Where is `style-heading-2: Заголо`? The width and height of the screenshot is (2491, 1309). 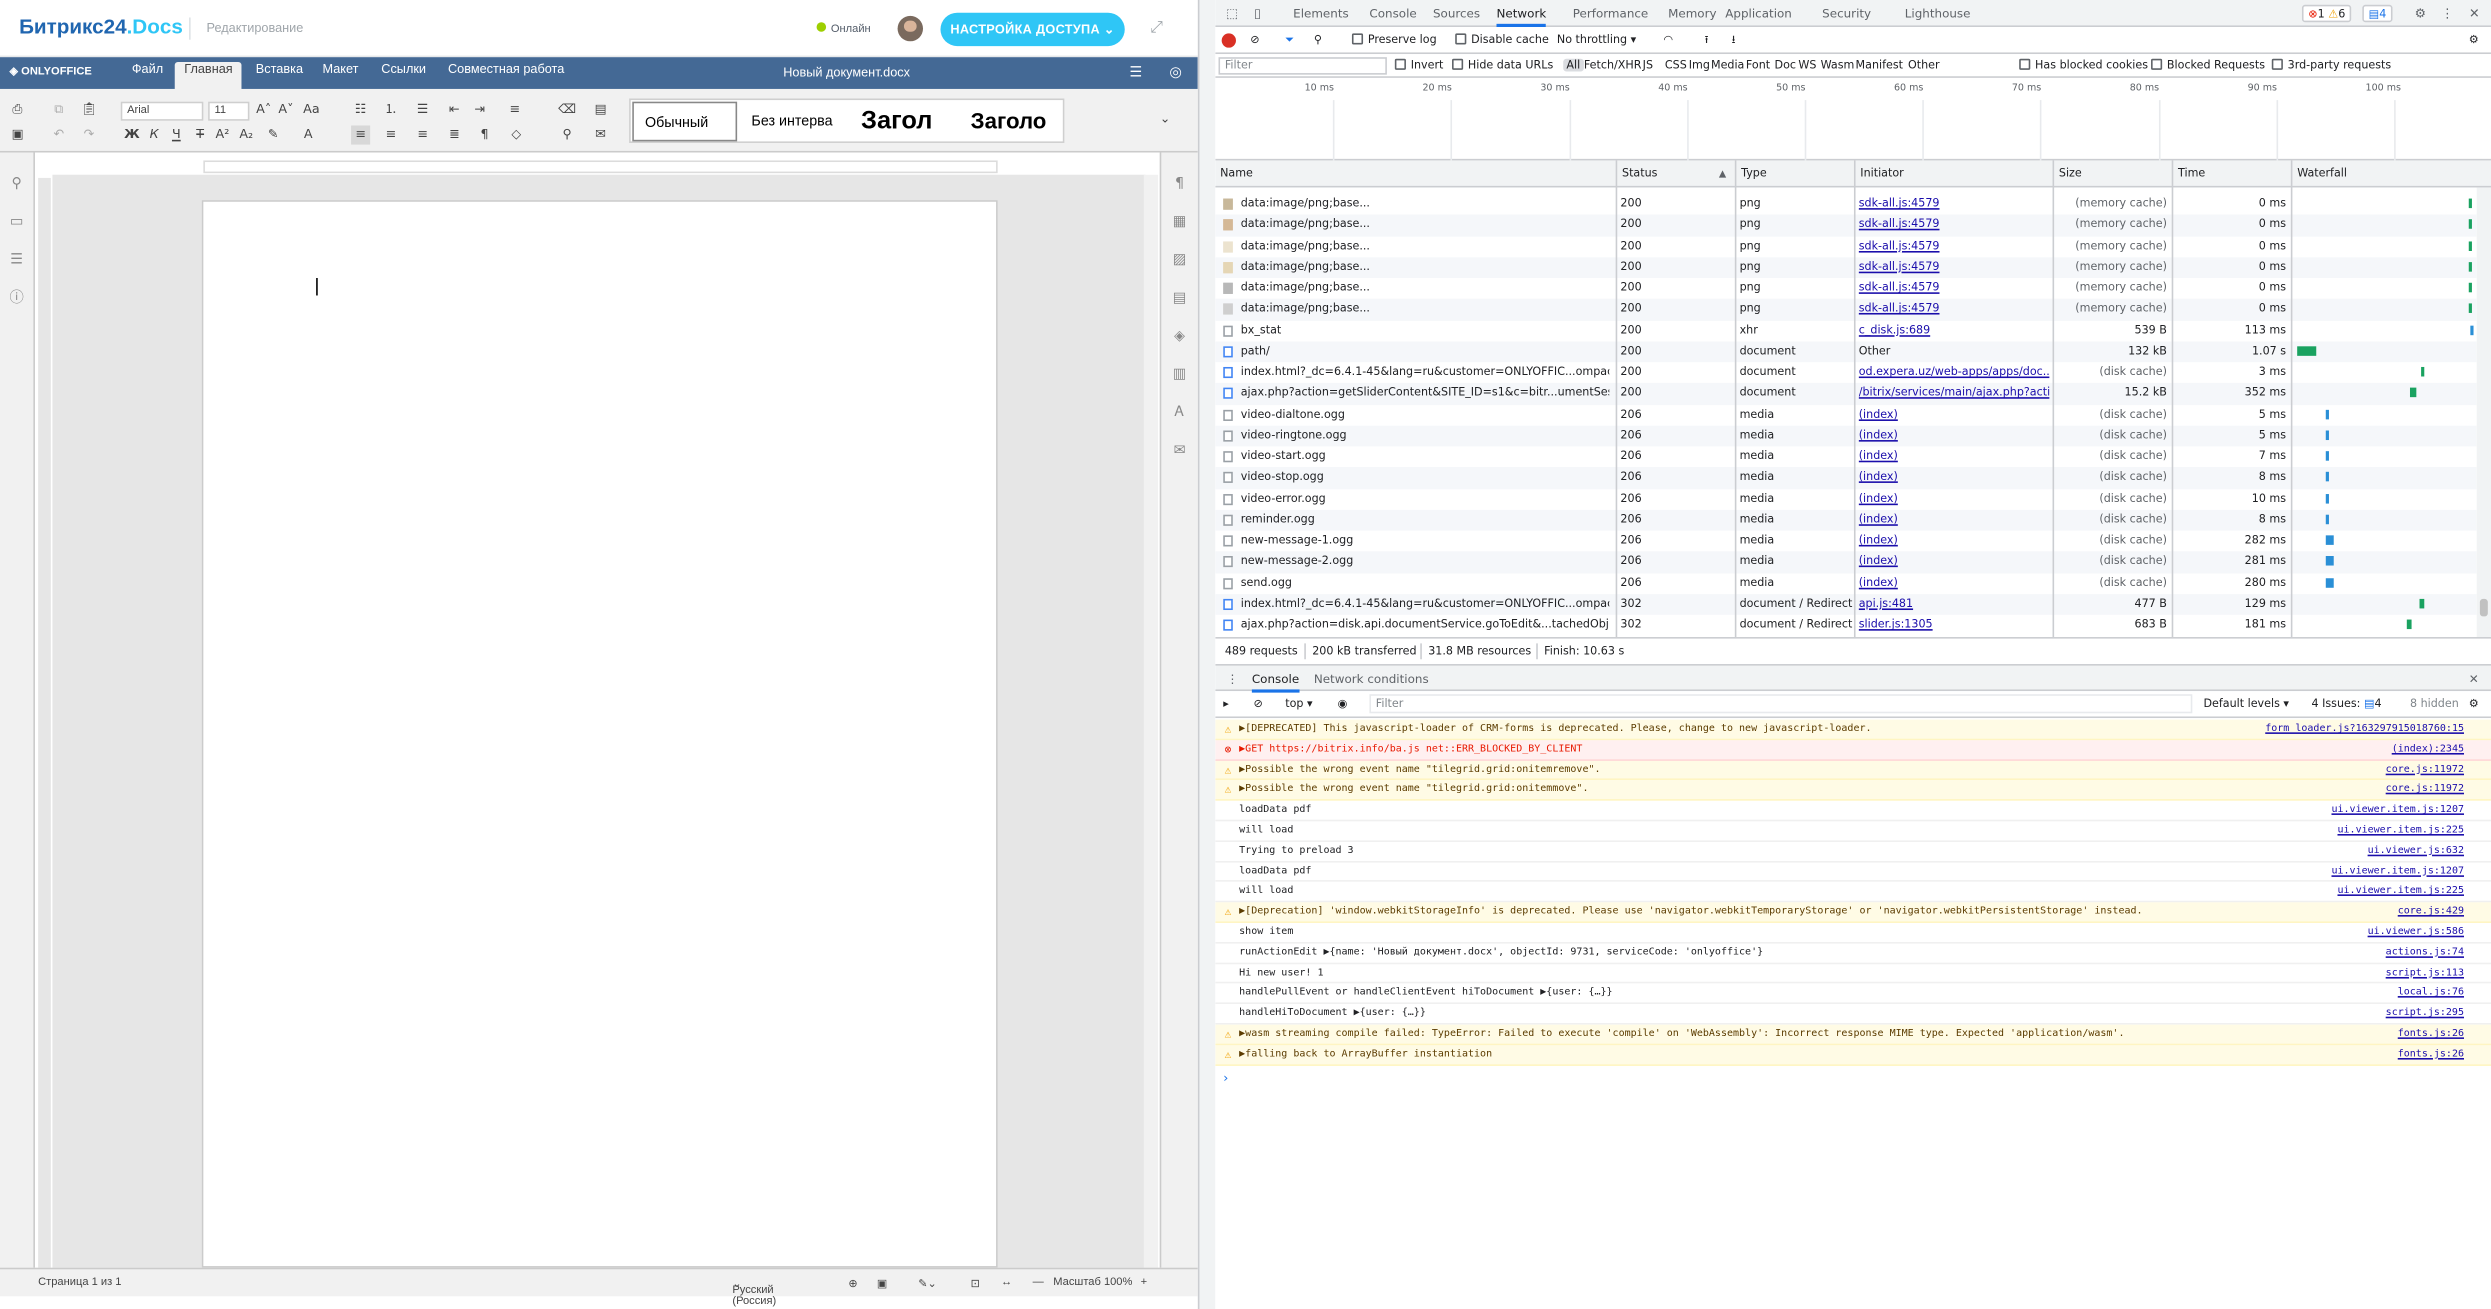
style-heading-2: Заголо is located at coordinates (1012, 122).